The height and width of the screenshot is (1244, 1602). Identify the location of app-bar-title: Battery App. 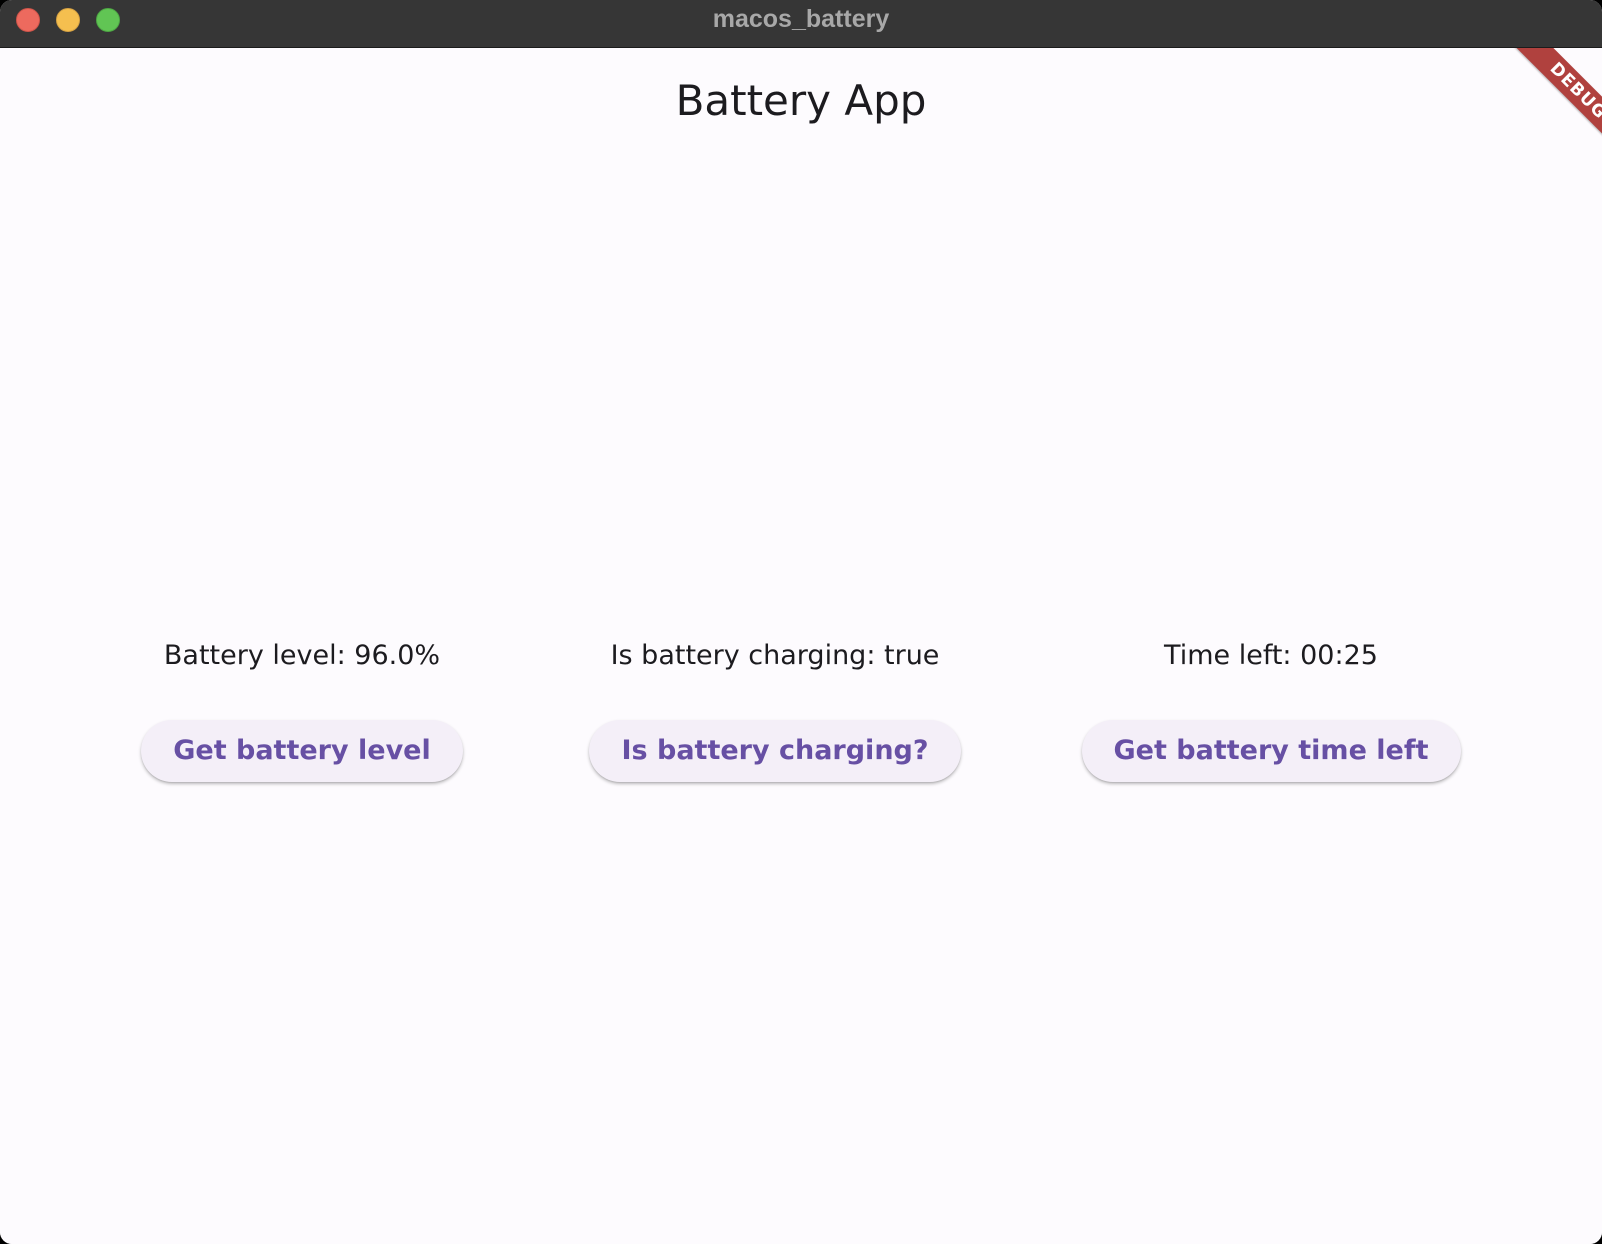
(801, 100).